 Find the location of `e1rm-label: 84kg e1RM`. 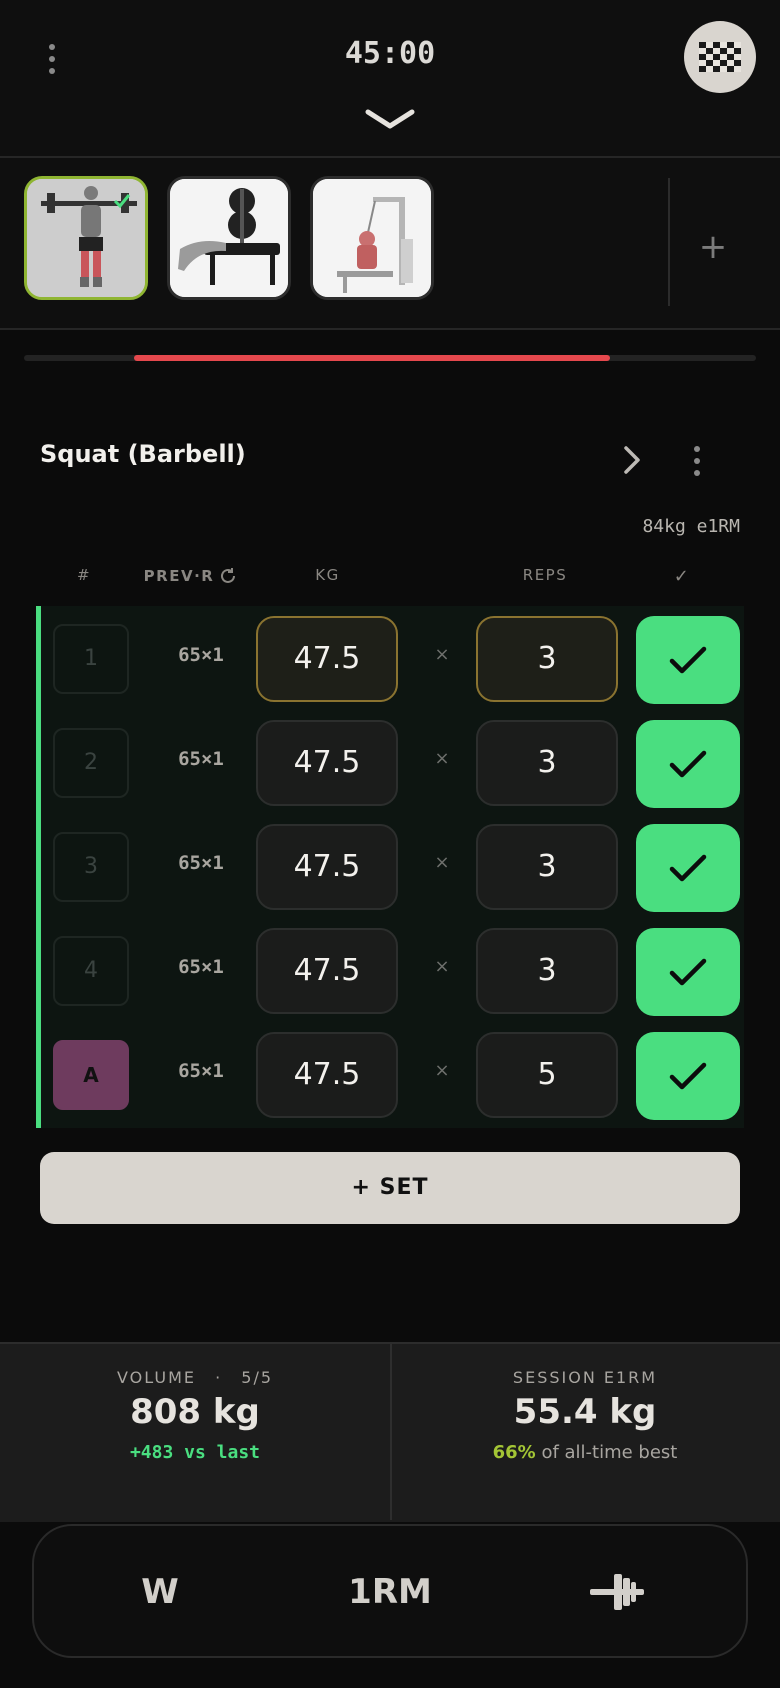

e1rm-label: 84kg e1RM is located at coordinates (691, 526).